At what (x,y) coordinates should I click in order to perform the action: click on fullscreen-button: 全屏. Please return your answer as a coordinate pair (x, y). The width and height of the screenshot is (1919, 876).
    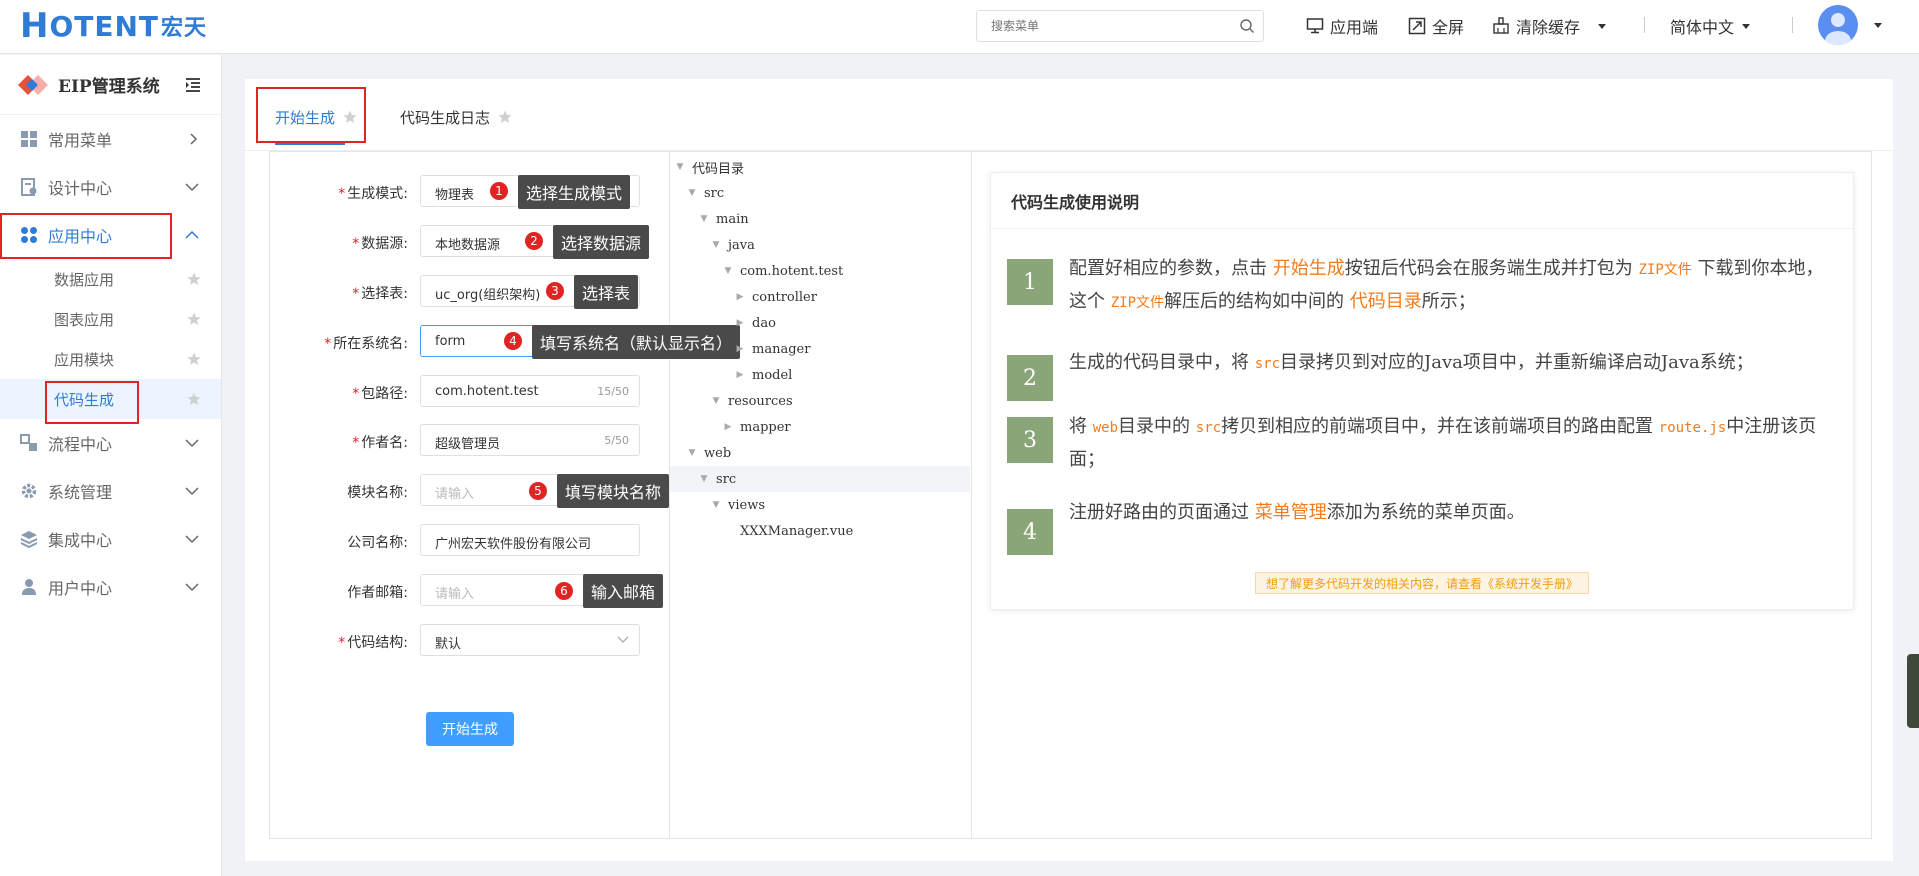
    Looking at the image, I should click on (1436, 26).